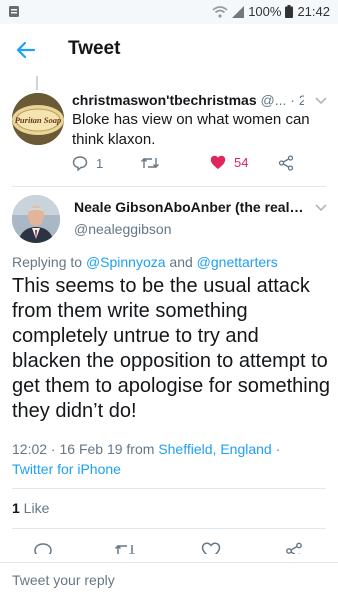  Describe the element at coordinates (169, 547) in the screenshot. I see `tweet-actions` at that location.